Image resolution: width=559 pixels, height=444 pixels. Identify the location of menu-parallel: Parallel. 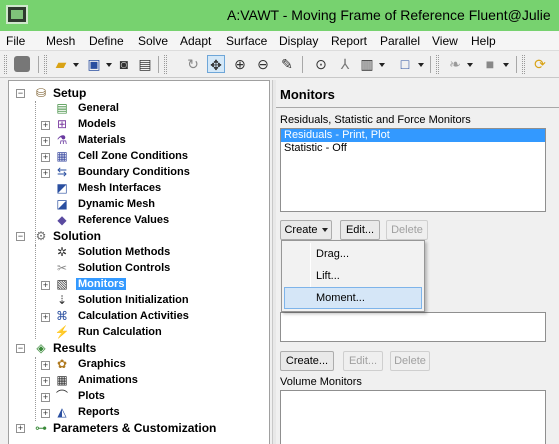
(400, 41).